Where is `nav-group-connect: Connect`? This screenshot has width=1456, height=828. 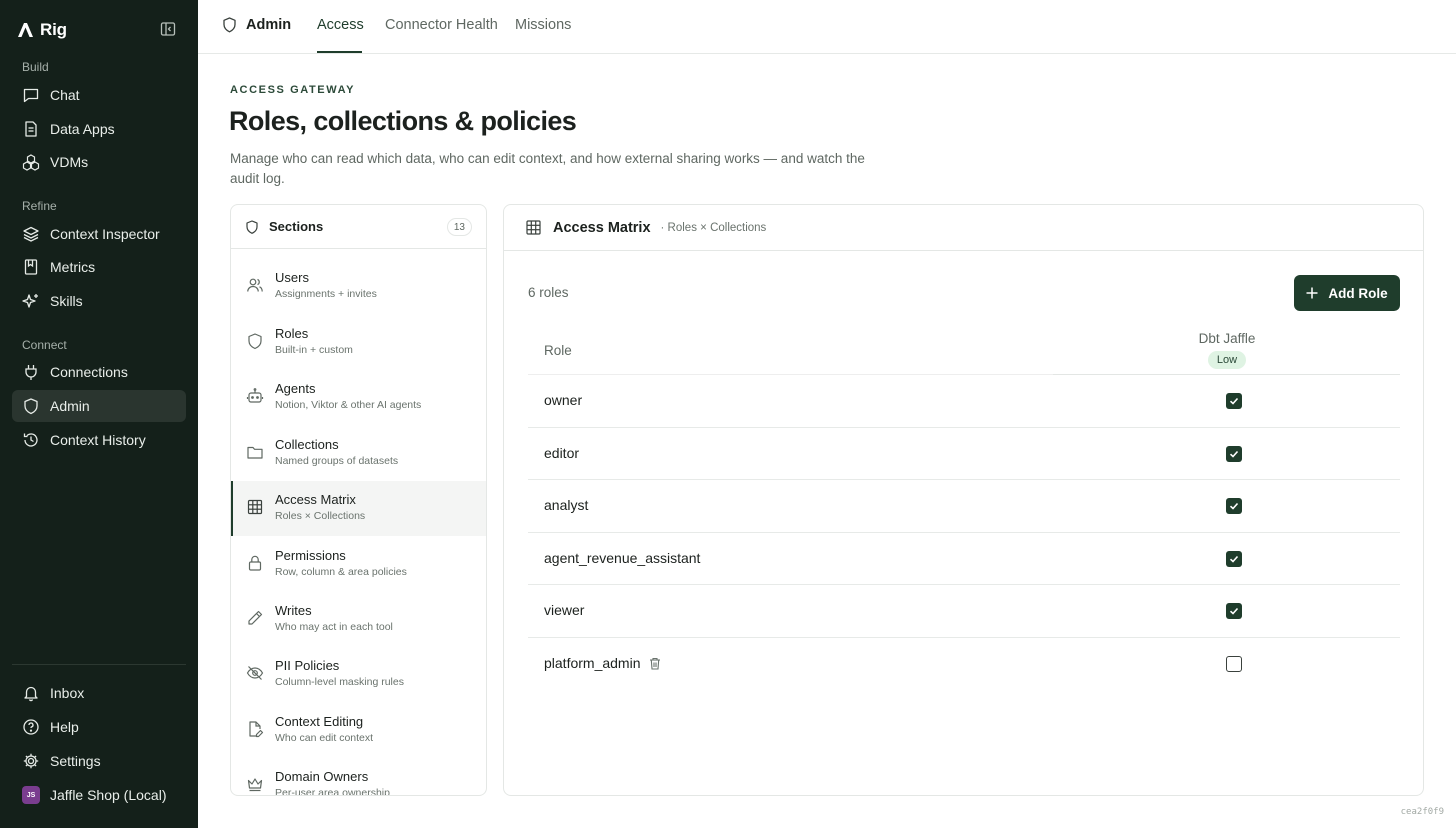 nav-group-connect: Connect is located at coordinates (44, 345).